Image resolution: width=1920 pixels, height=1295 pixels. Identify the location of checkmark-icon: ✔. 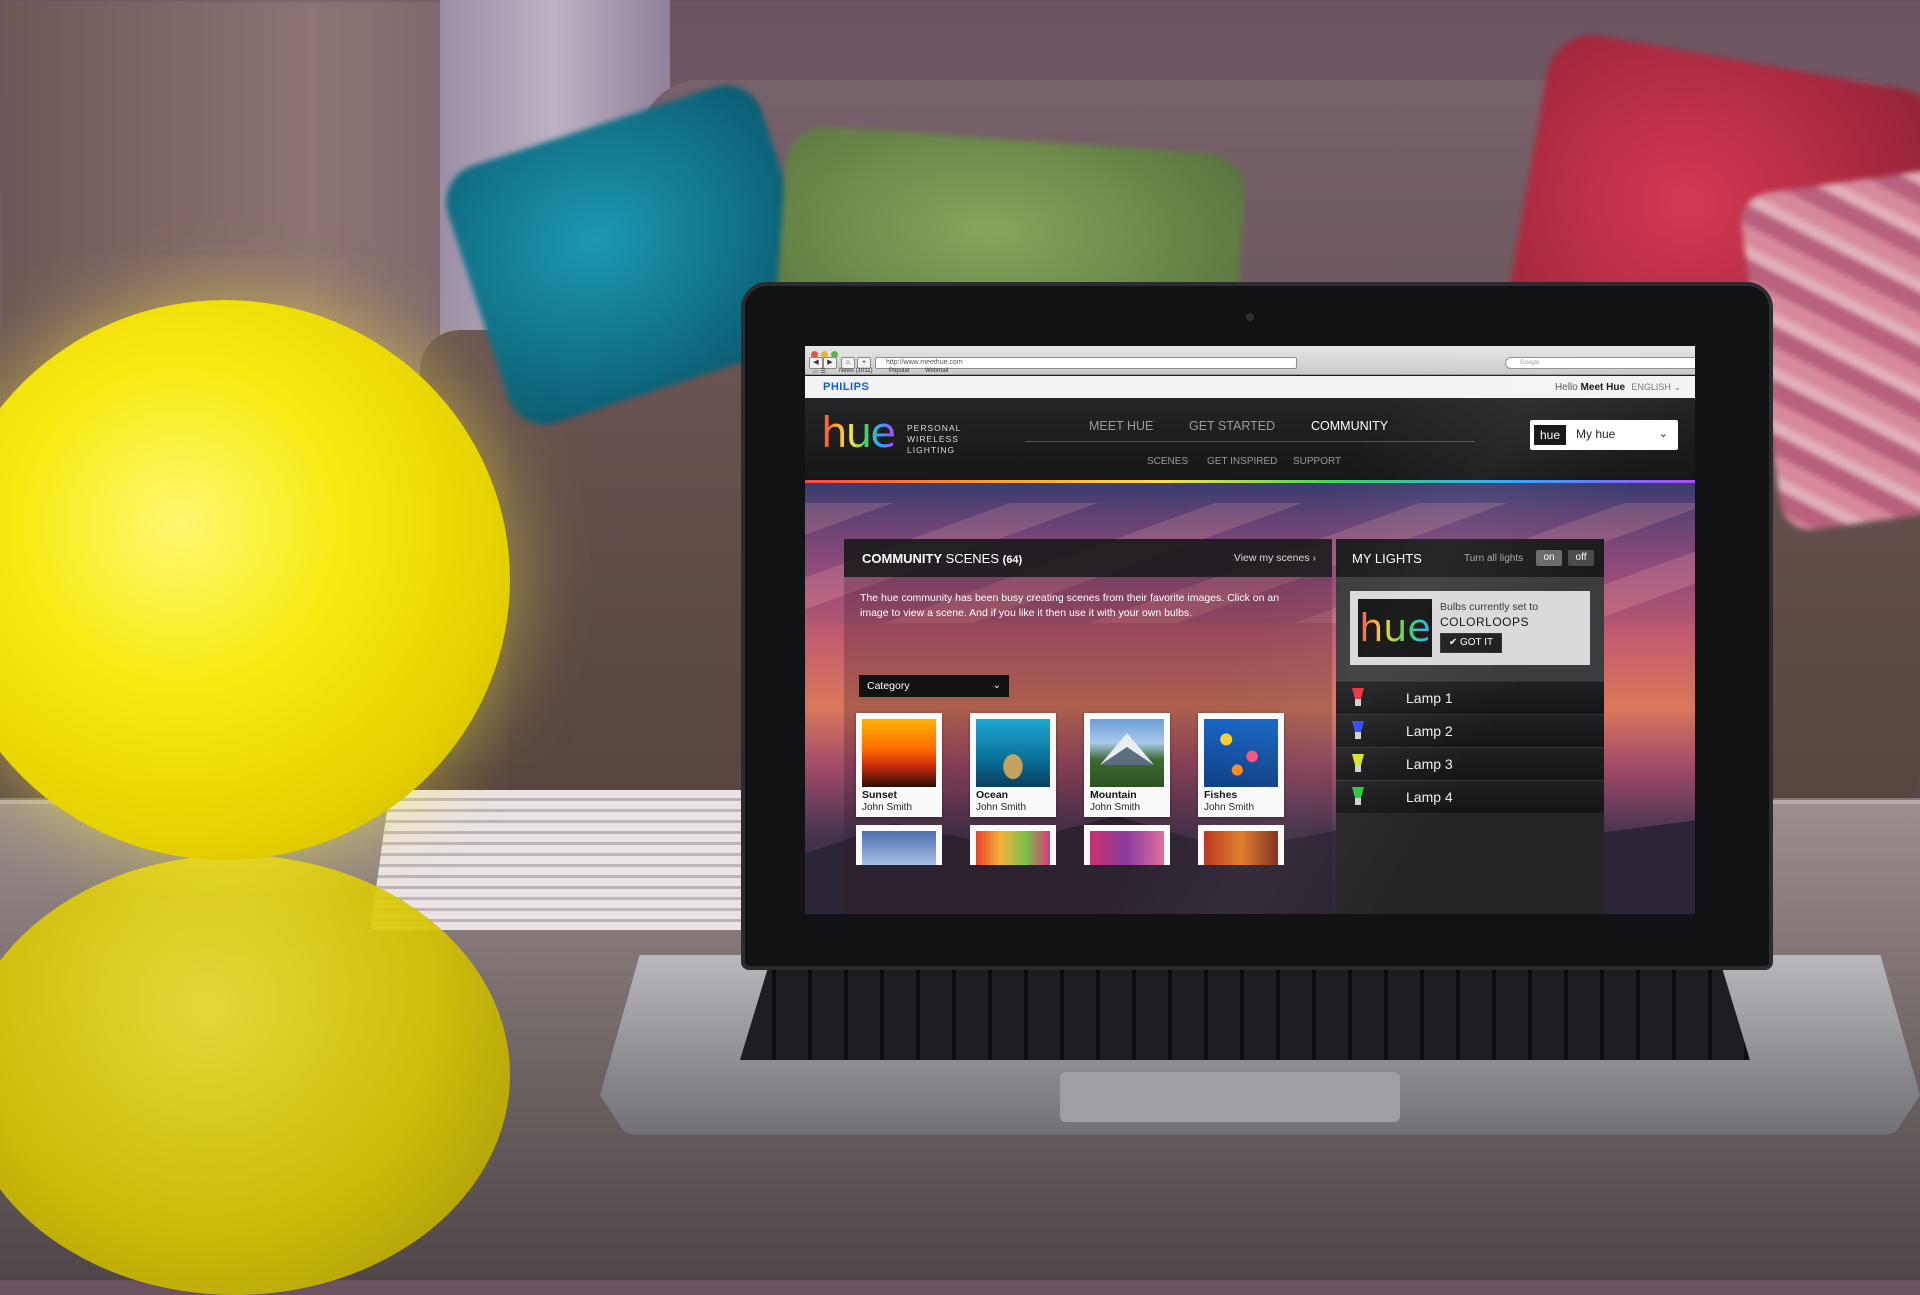
(1454, 642).